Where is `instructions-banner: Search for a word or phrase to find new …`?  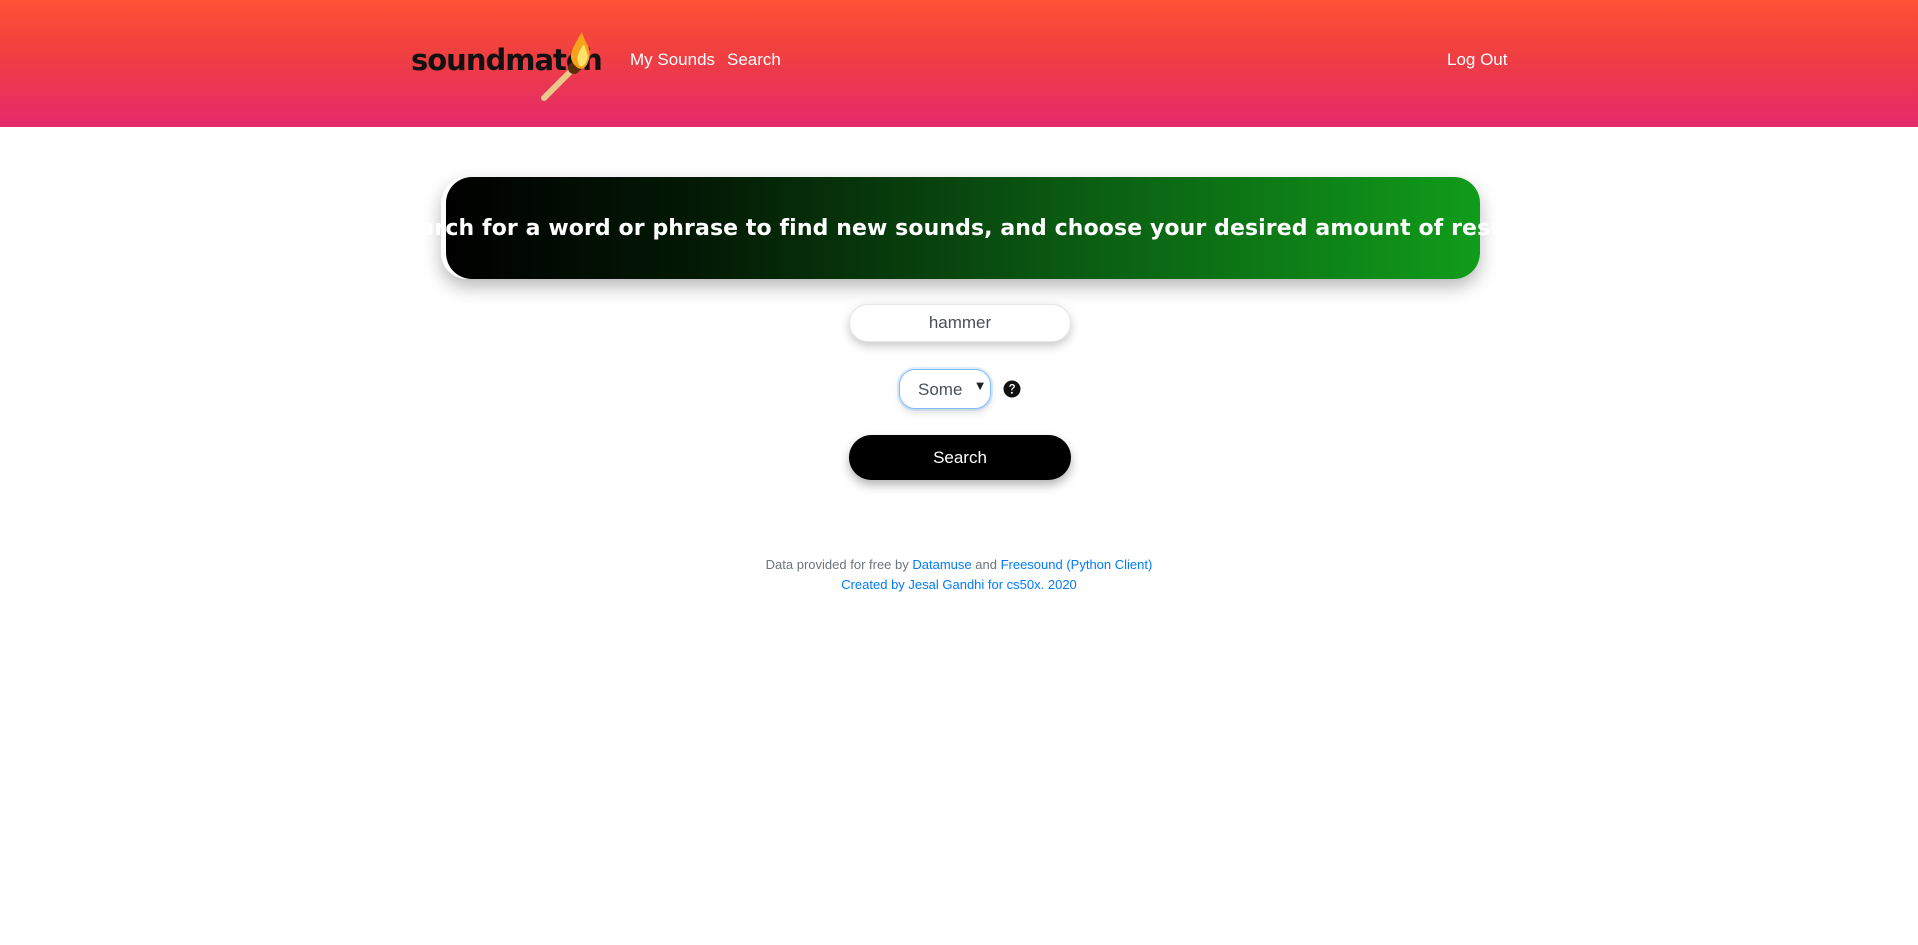
instructions-banner: Search for a word or phrase to find new … is located at coordinates (963, 228).